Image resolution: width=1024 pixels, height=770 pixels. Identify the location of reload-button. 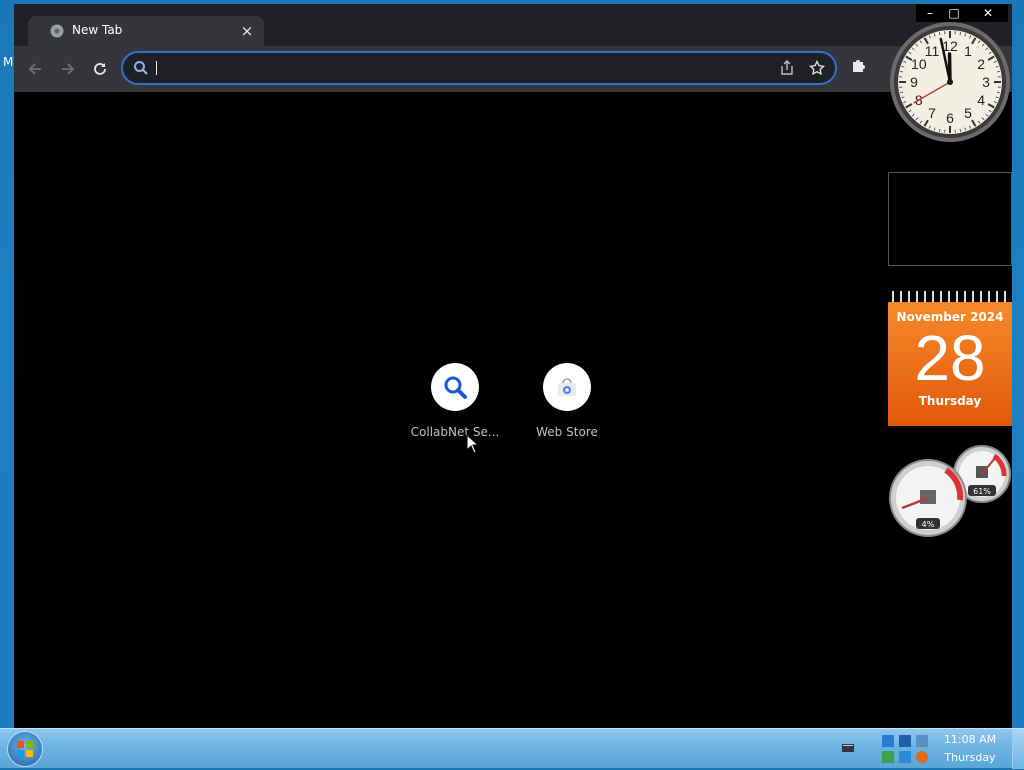
(100, 69).